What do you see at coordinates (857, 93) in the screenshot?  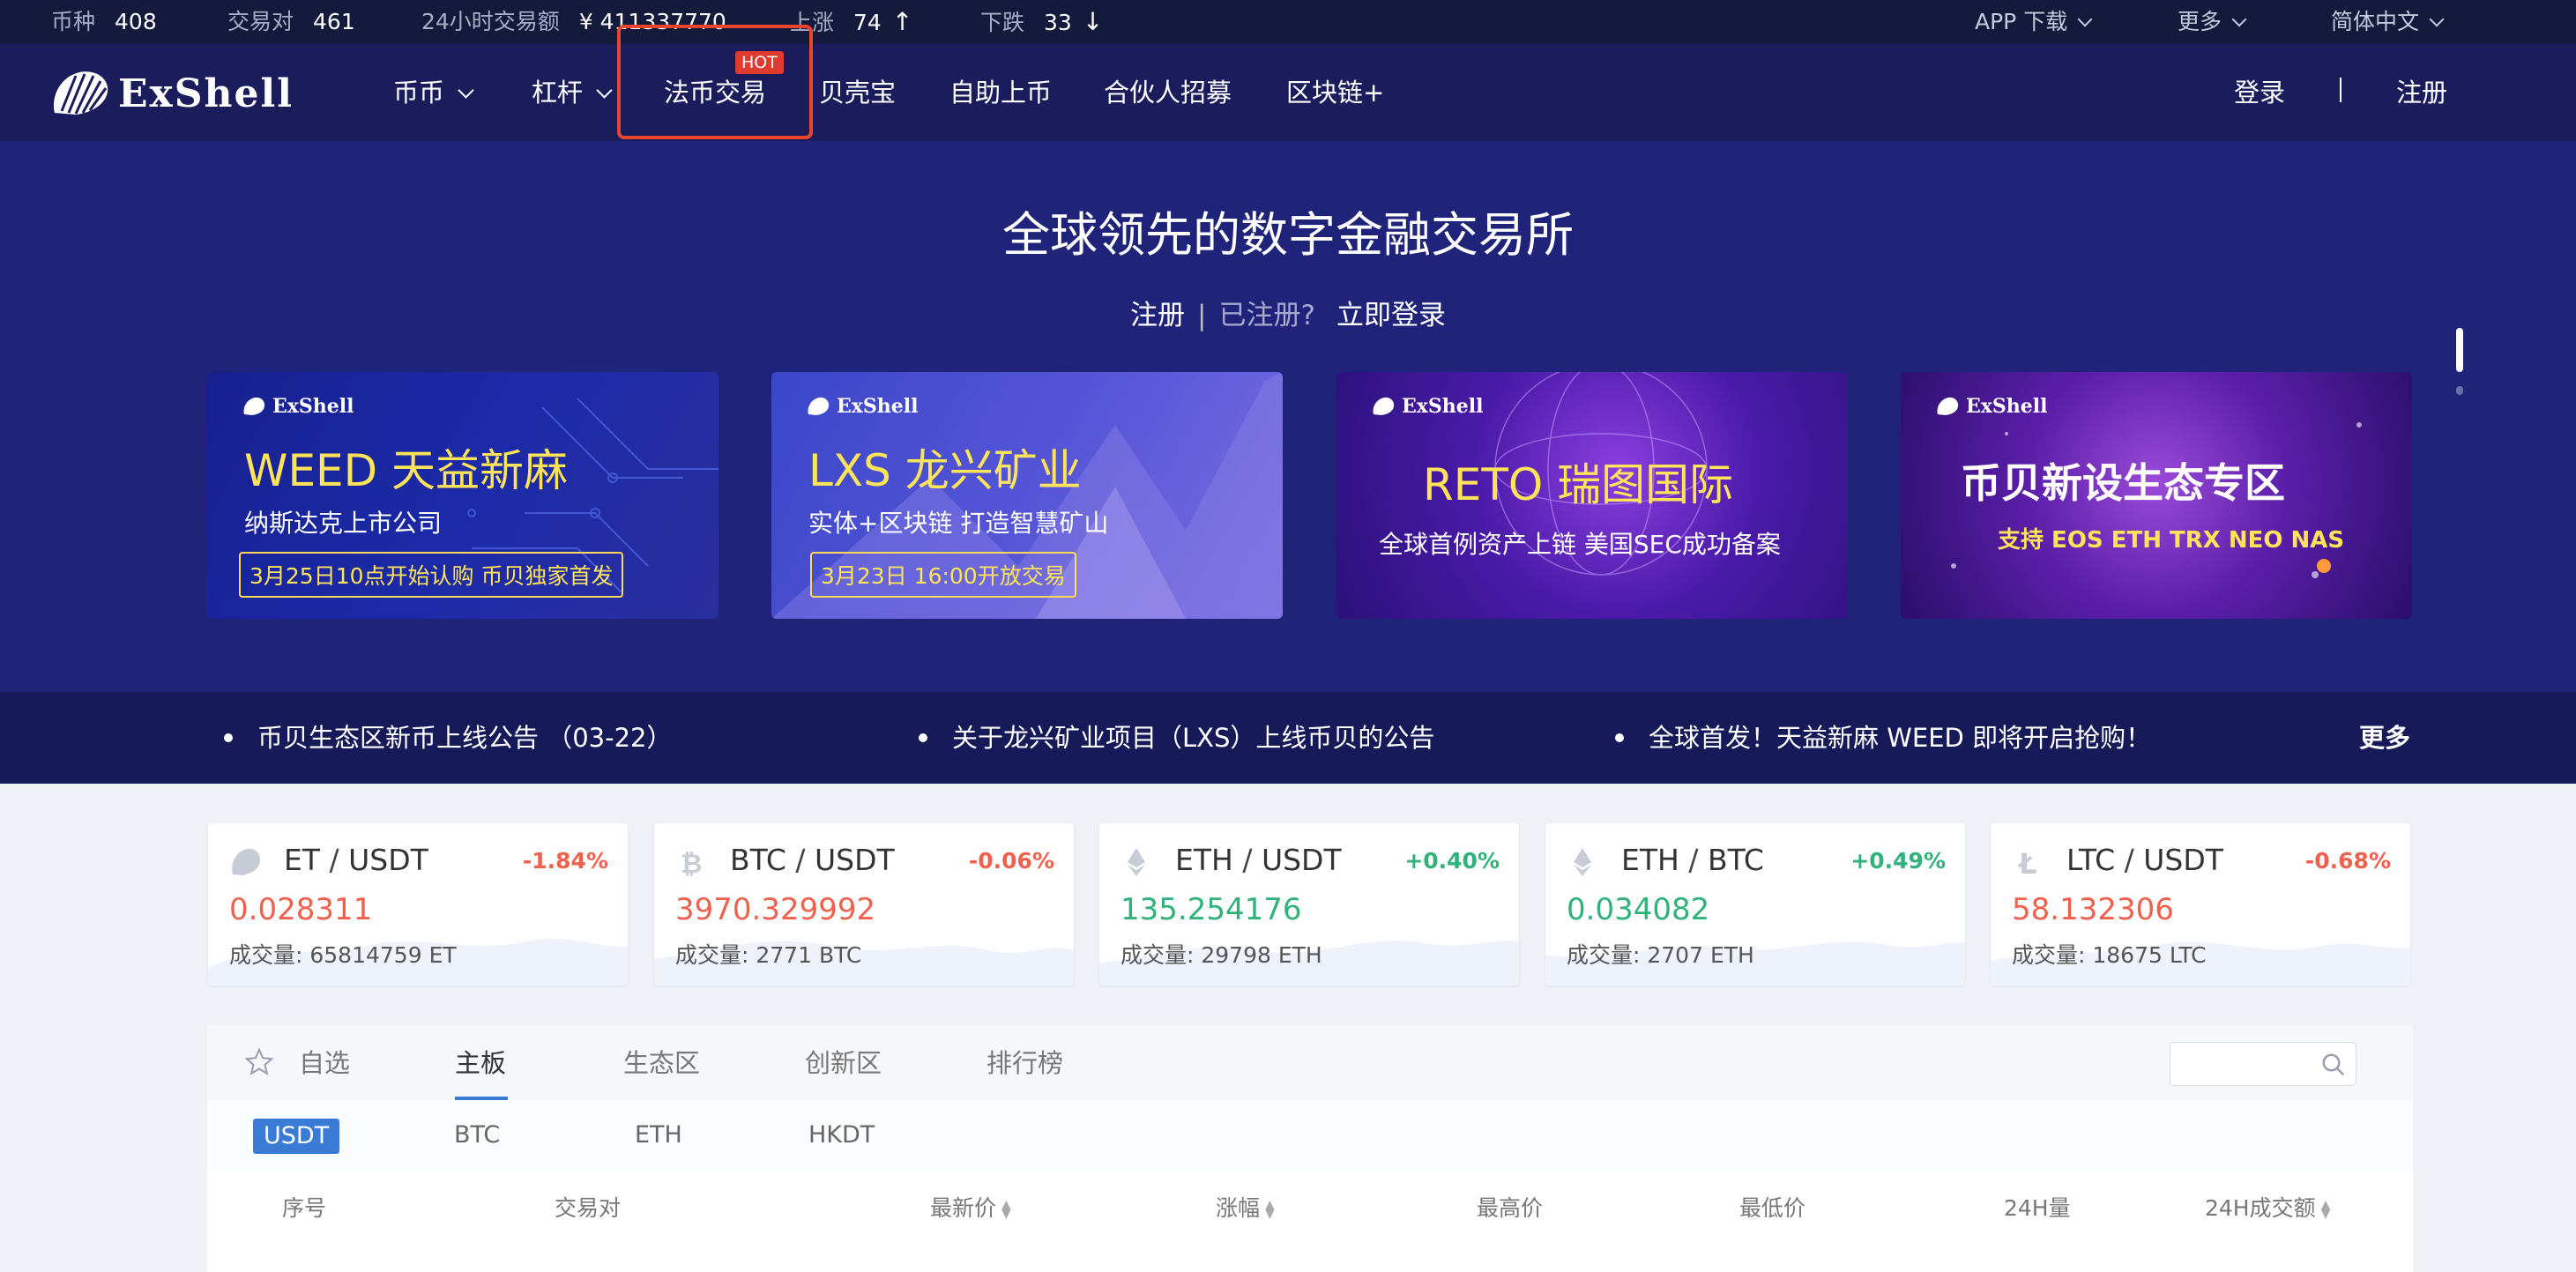 I see `nav-shell-treasure: 贝壳宝` at bounding box center [857, 93].